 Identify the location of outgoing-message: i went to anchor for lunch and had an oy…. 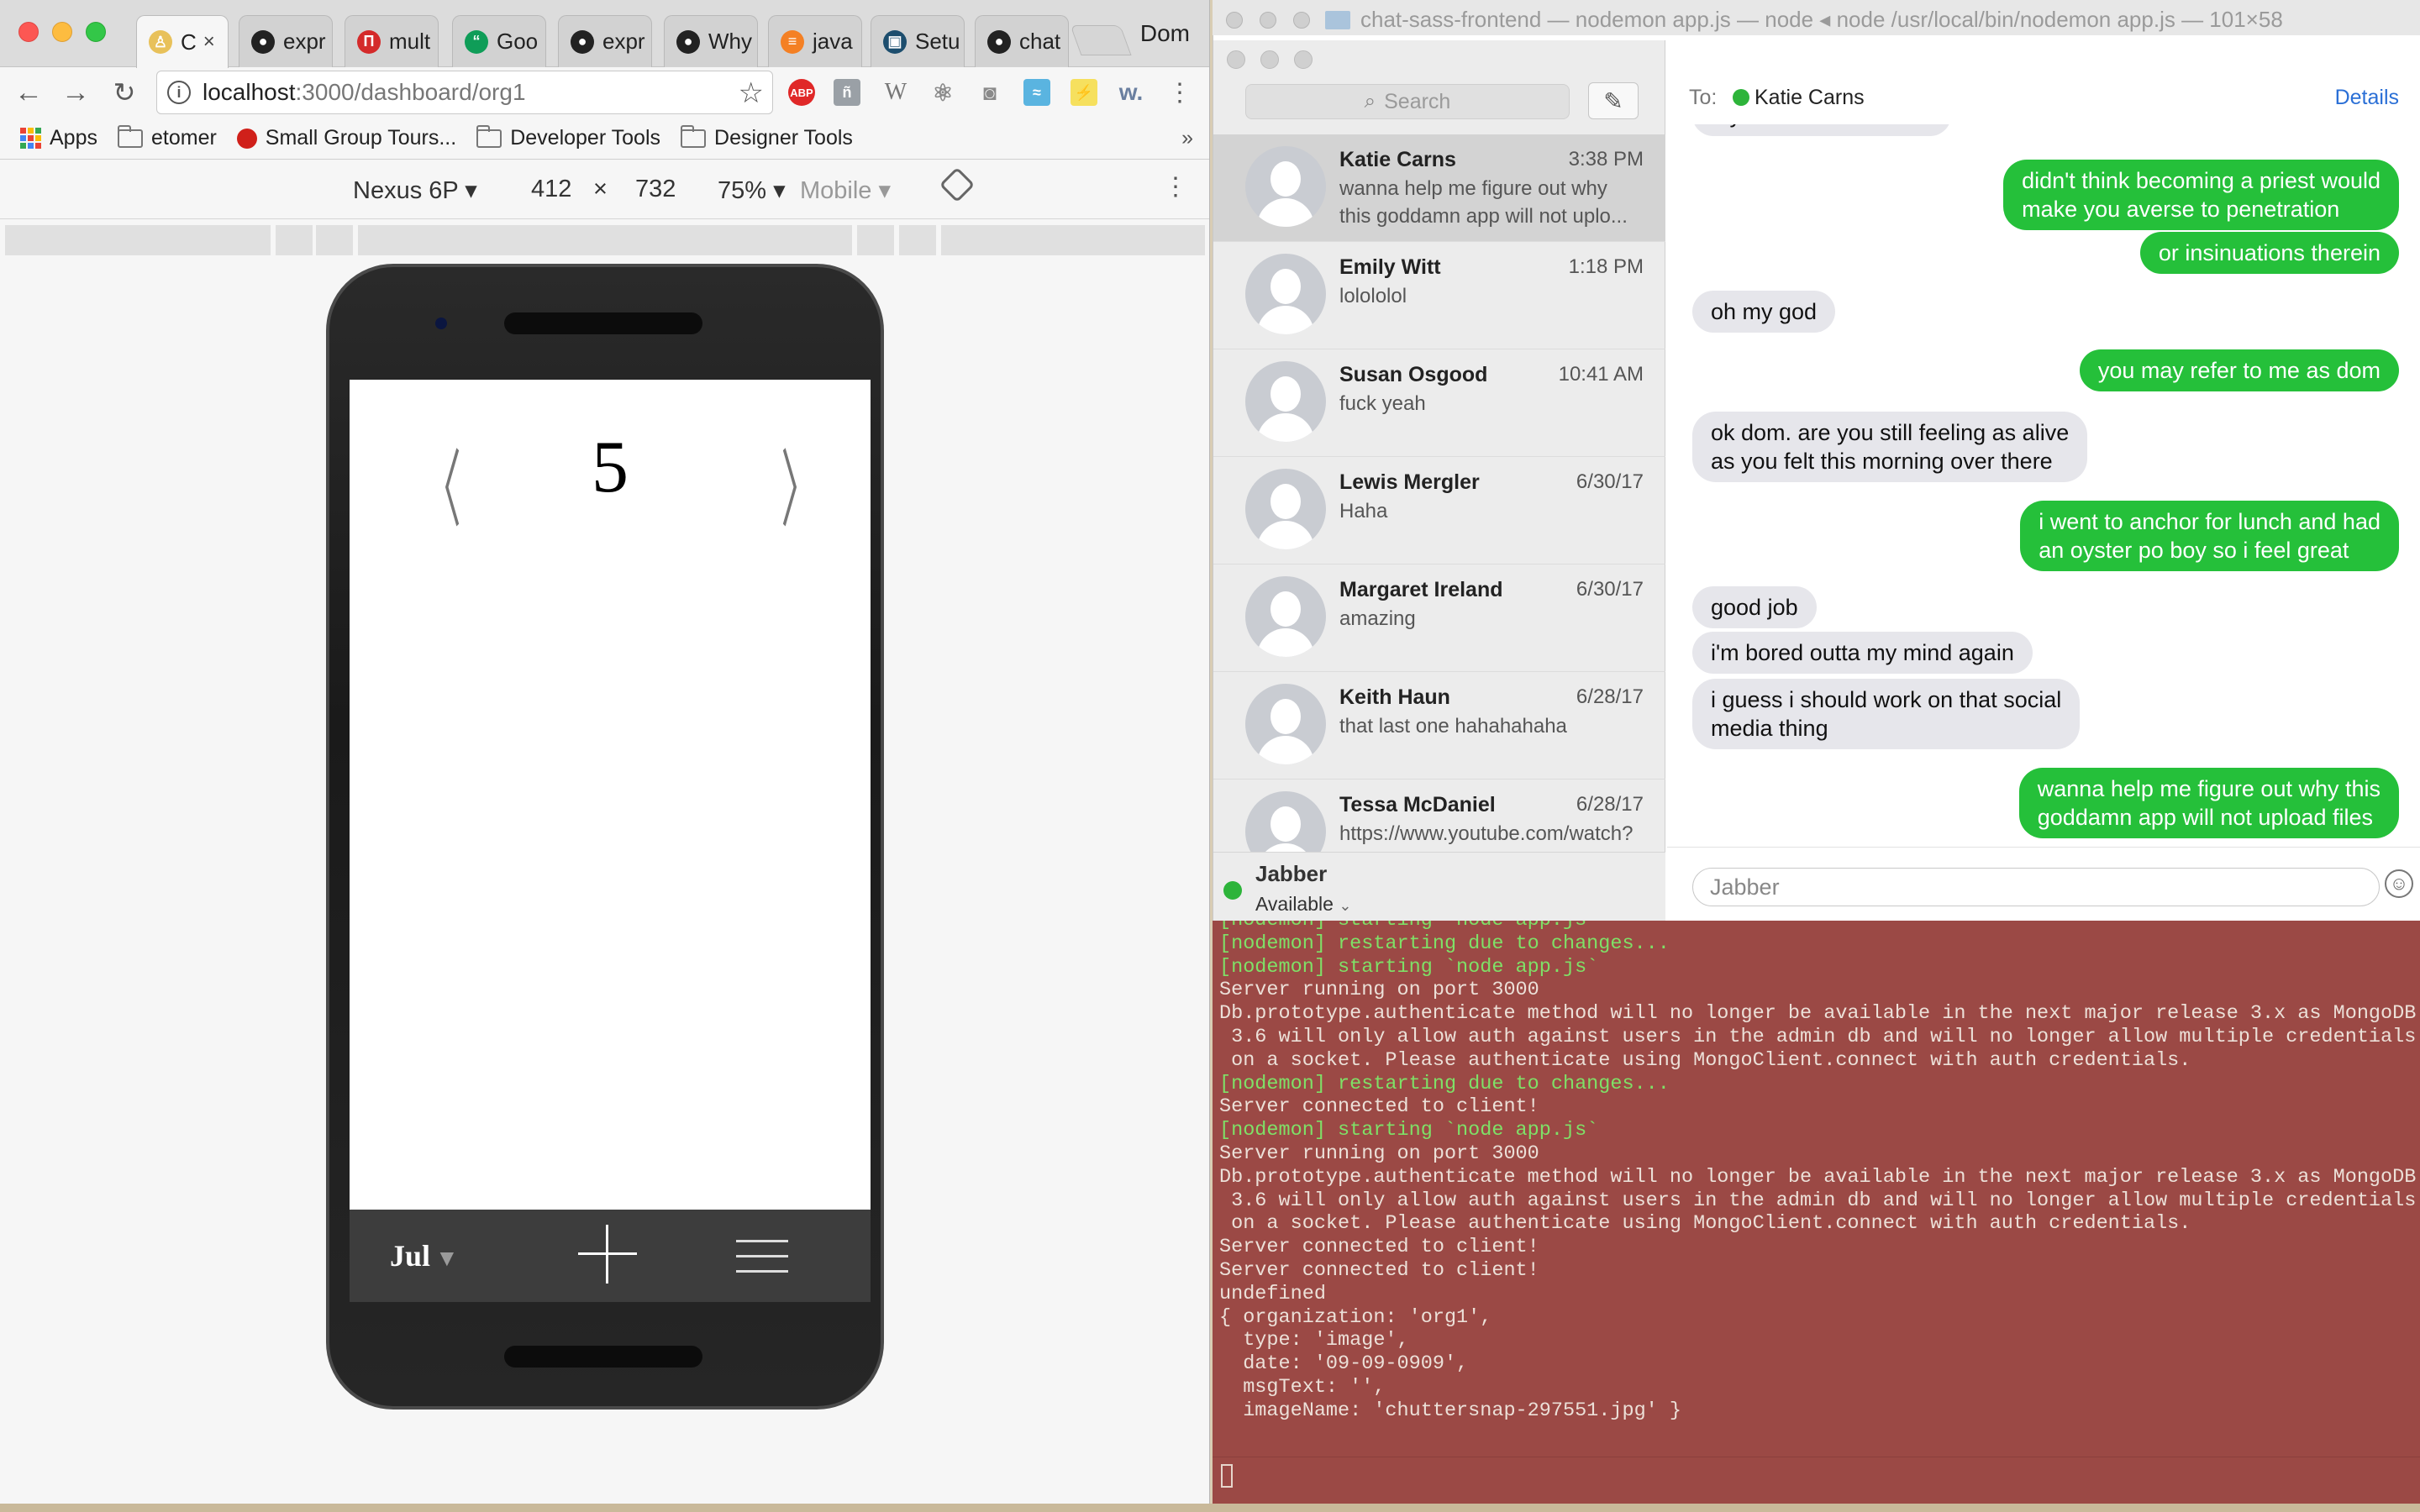
(2209, 536).